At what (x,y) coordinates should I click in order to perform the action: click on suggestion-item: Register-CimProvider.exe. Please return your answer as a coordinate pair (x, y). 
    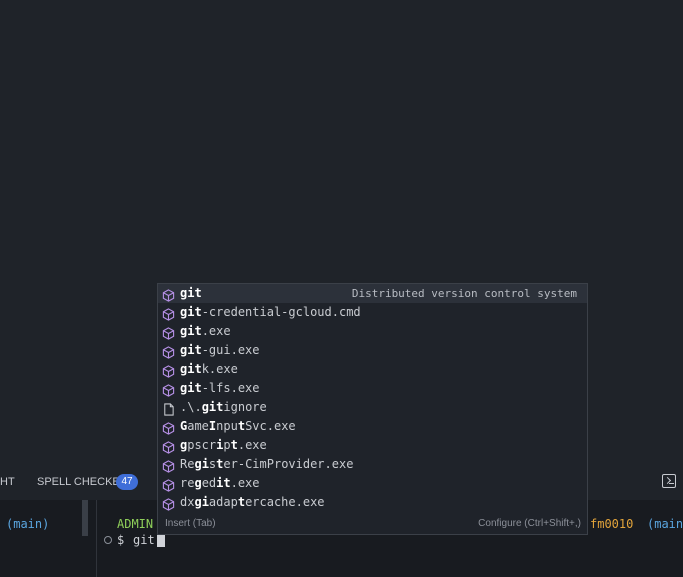
    Looking at the image, I should click on (372, 464).